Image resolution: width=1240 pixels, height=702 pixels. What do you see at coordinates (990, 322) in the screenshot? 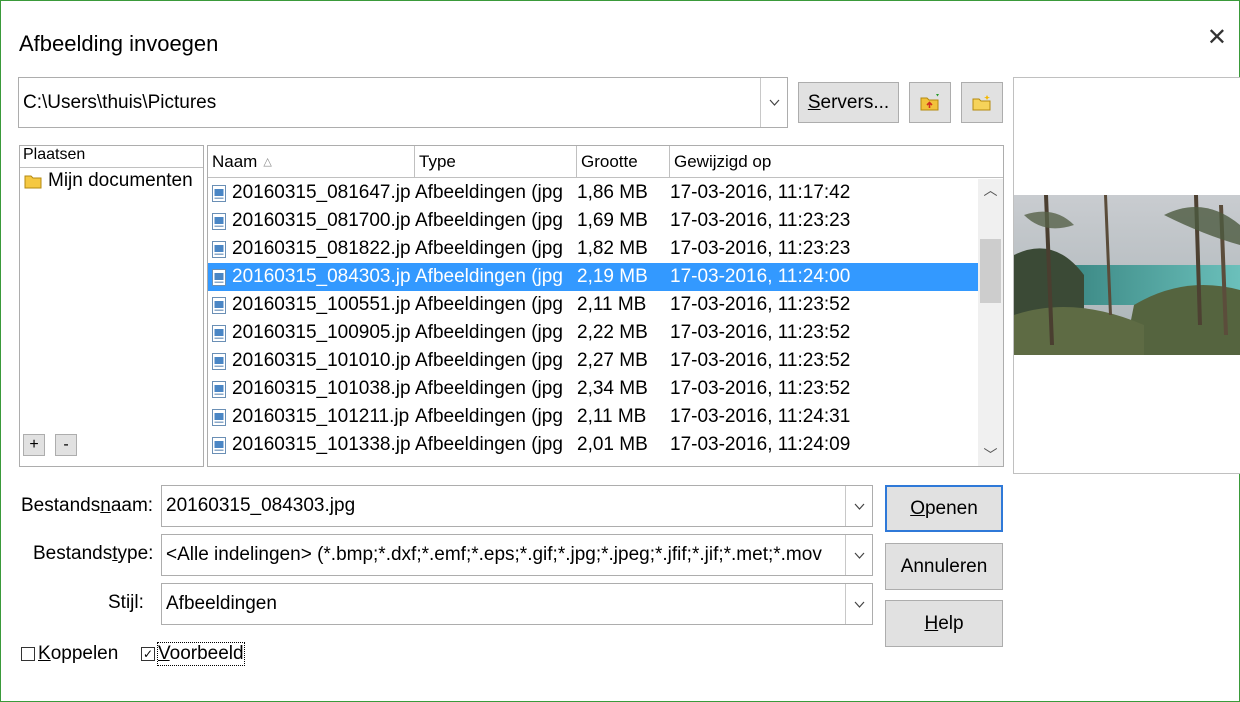
I see `file-list-scrollbar: ︿ ﹀` at bounding box center [990, 322].